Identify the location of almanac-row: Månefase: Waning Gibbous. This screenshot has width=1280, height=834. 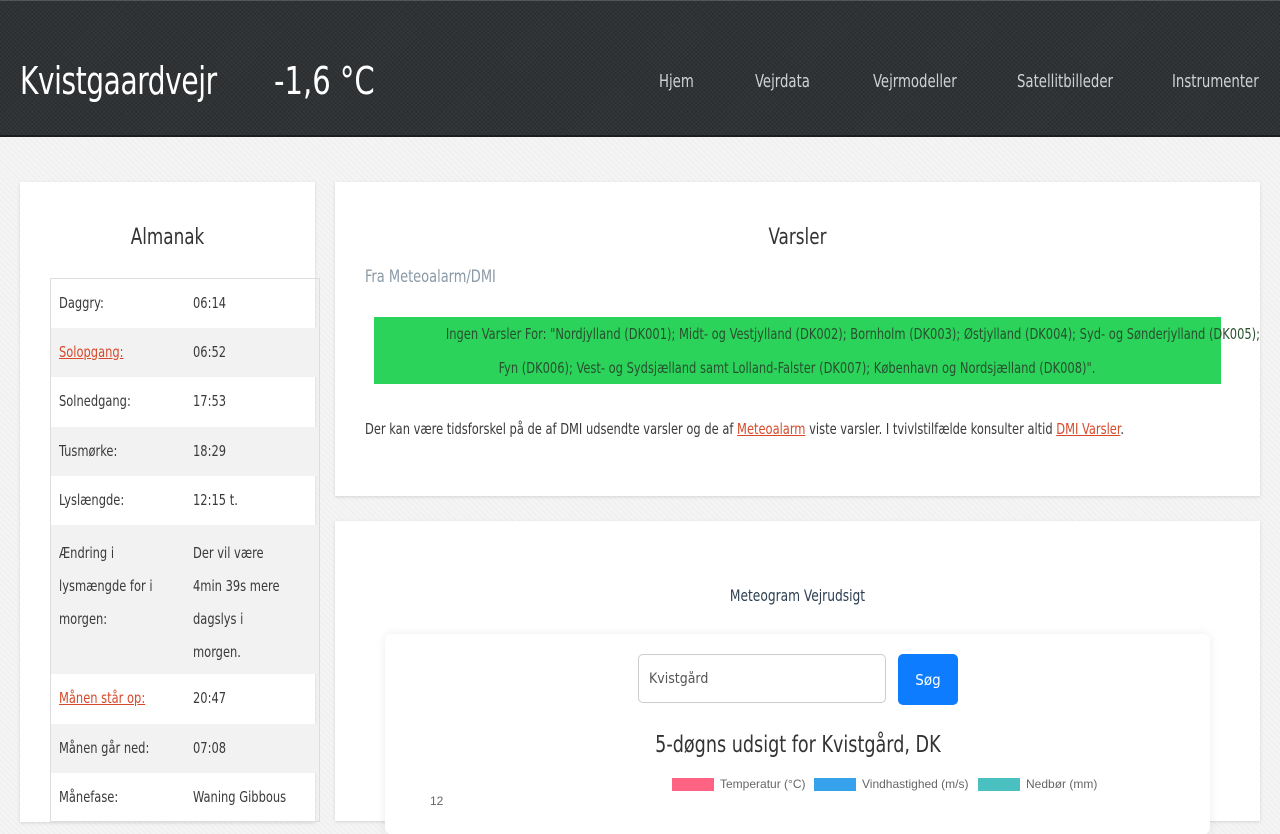
(185, 797).